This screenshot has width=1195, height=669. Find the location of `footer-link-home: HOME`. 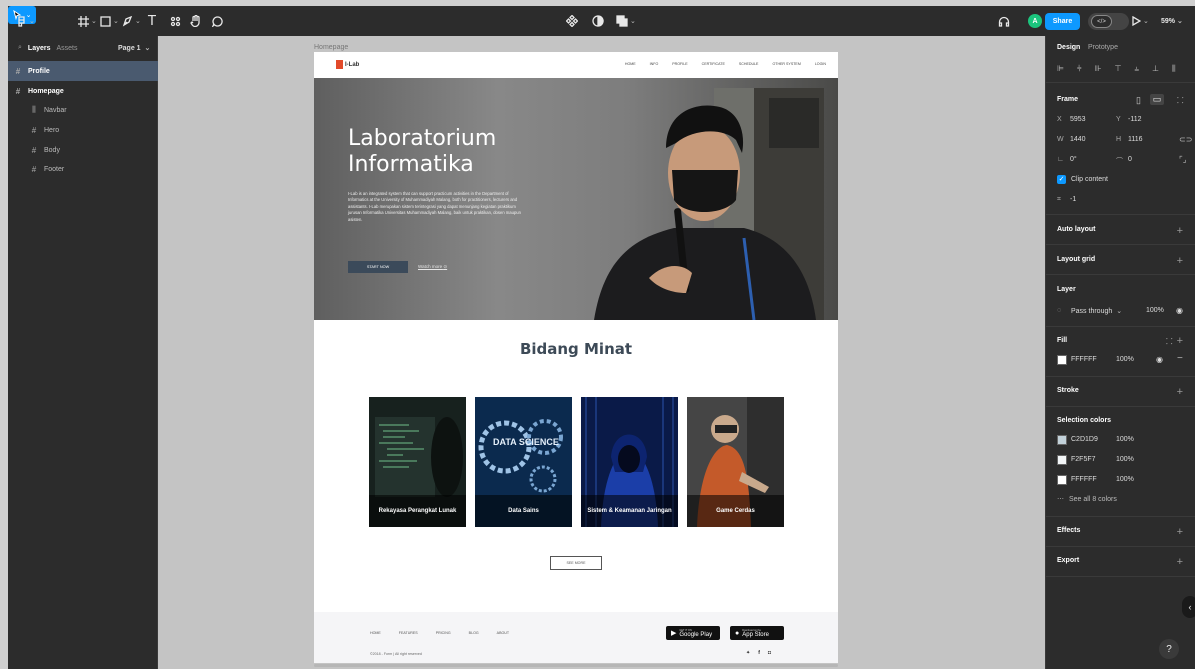

footer-link-home: HOME is located at coordinates (375, 633).